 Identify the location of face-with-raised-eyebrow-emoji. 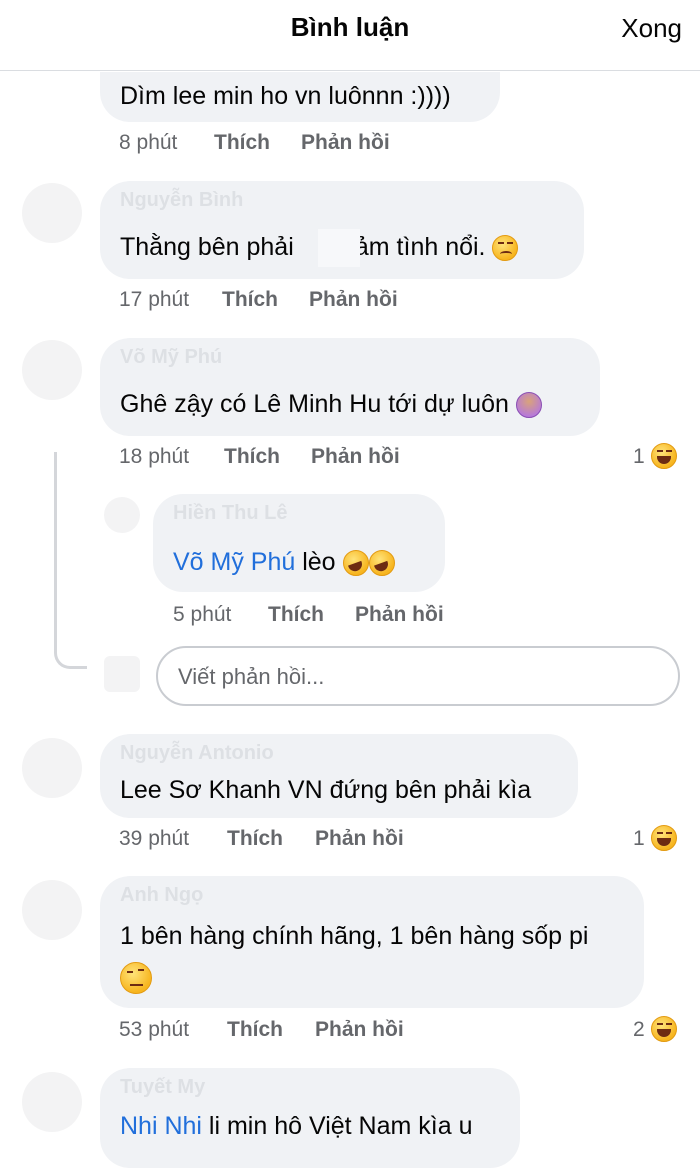
(136, 978).